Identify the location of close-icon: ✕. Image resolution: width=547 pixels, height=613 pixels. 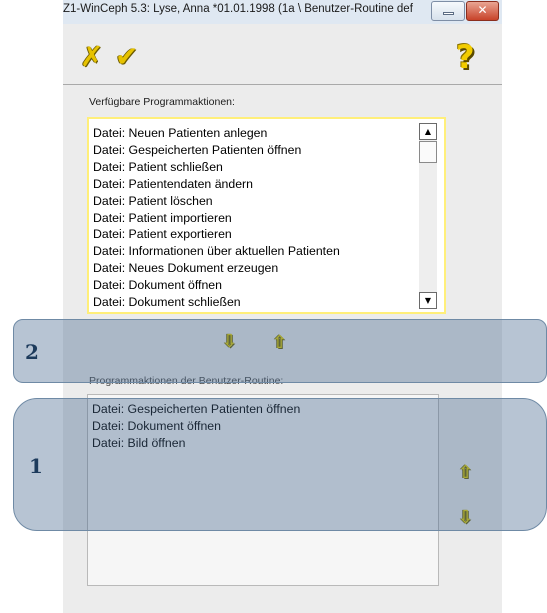
(482, 10).